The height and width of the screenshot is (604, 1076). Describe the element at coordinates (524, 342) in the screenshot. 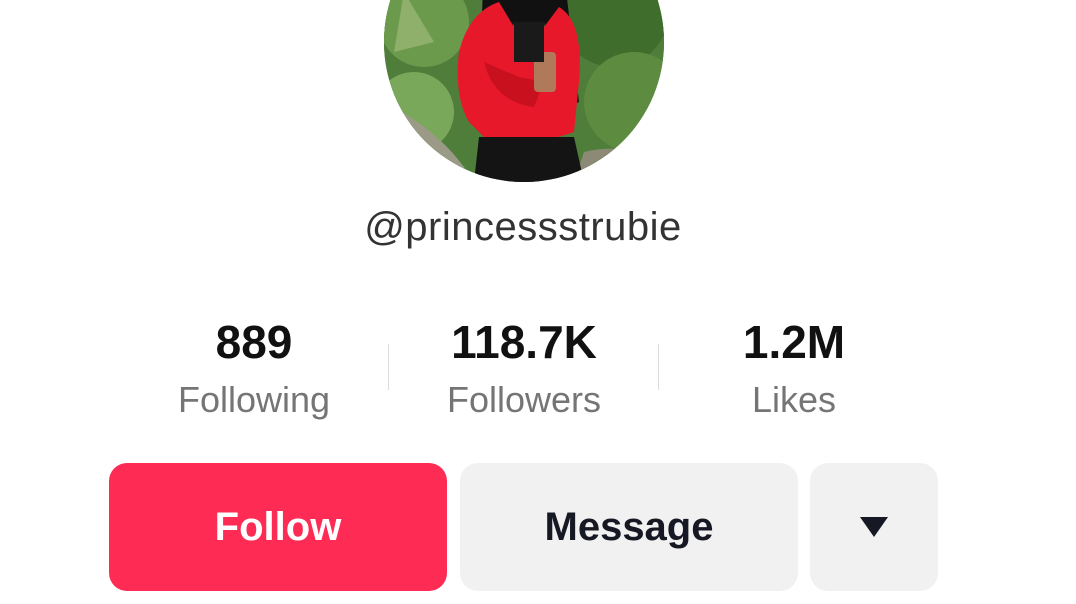

I see `followers-count: 118.7K` at that location.